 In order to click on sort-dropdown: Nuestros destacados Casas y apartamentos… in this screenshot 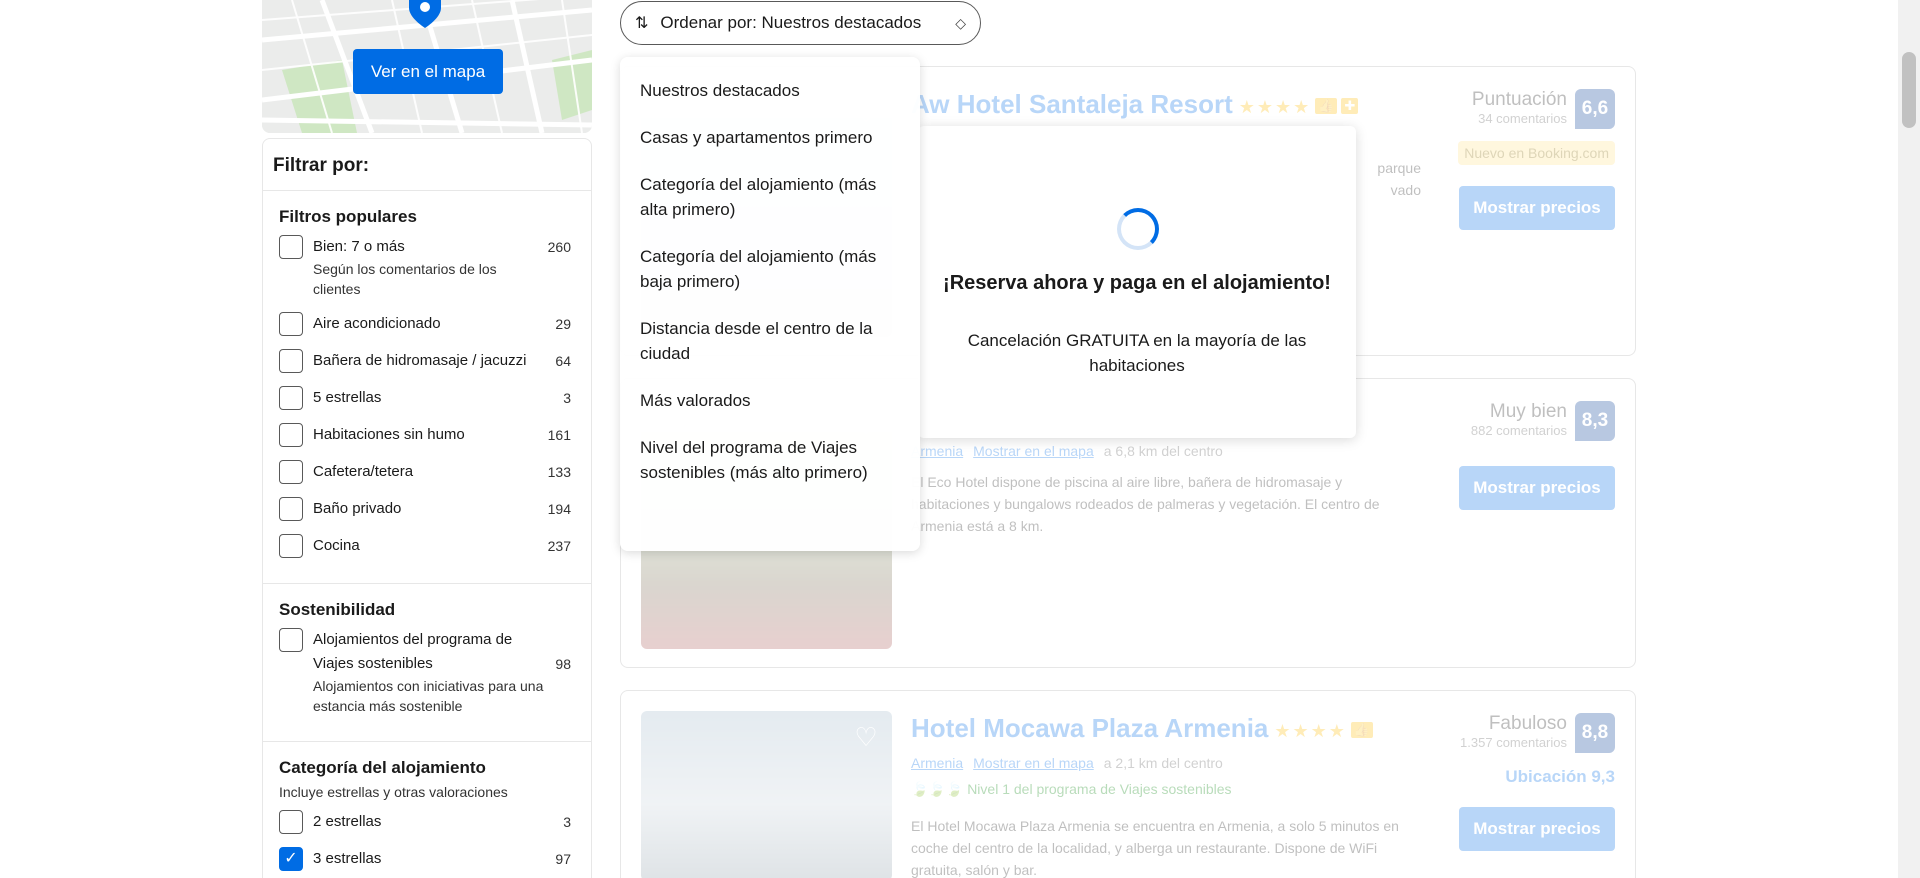, I will do `click(770, 304)`.